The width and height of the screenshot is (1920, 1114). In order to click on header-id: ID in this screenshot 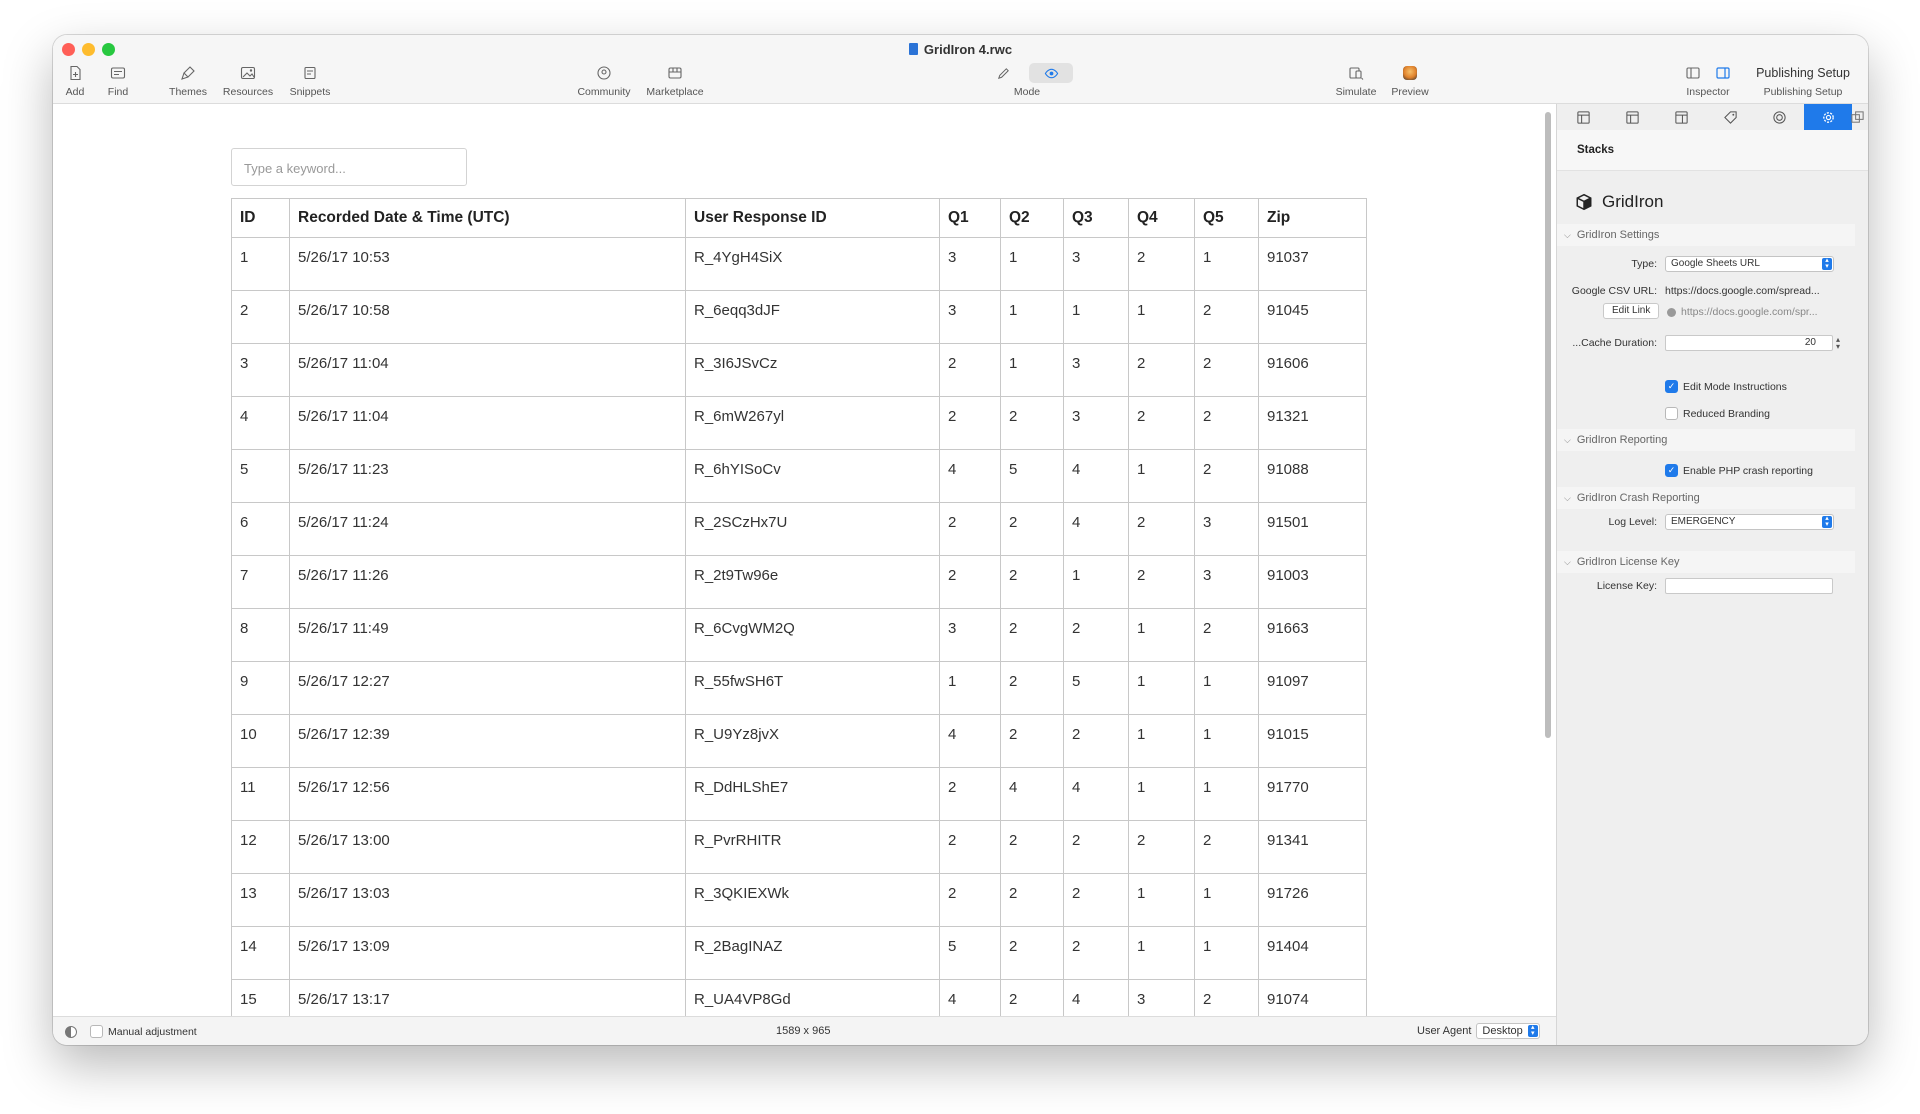, I will do `click(260, 218)`.